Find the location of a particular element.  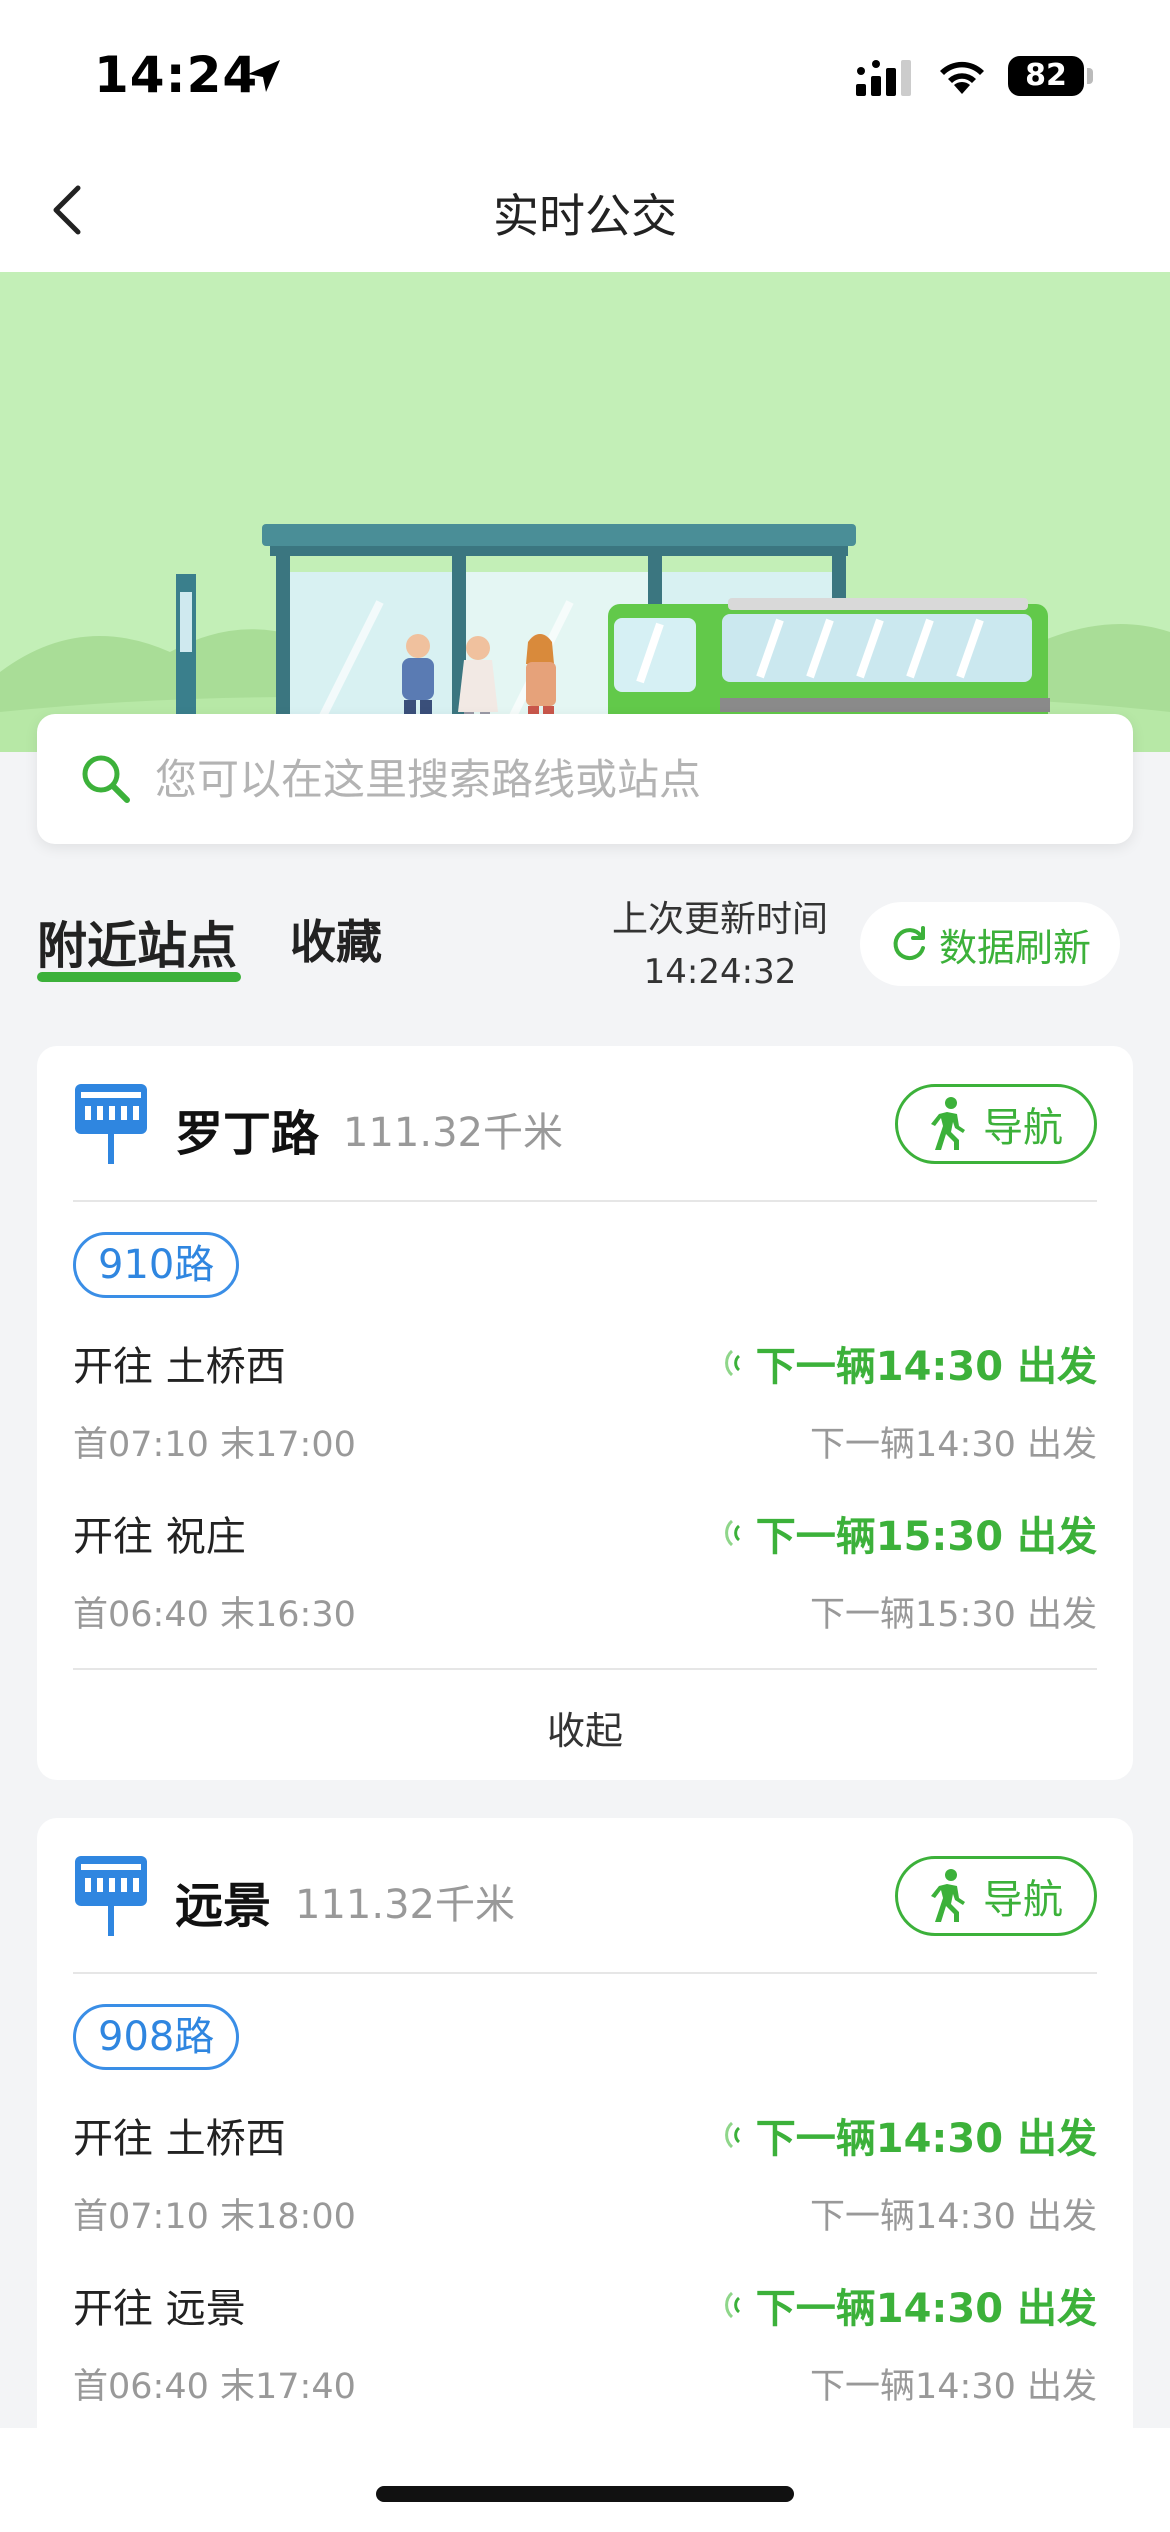

refresh-data-button: 数据刷新 is located at coordinates (990, 944).